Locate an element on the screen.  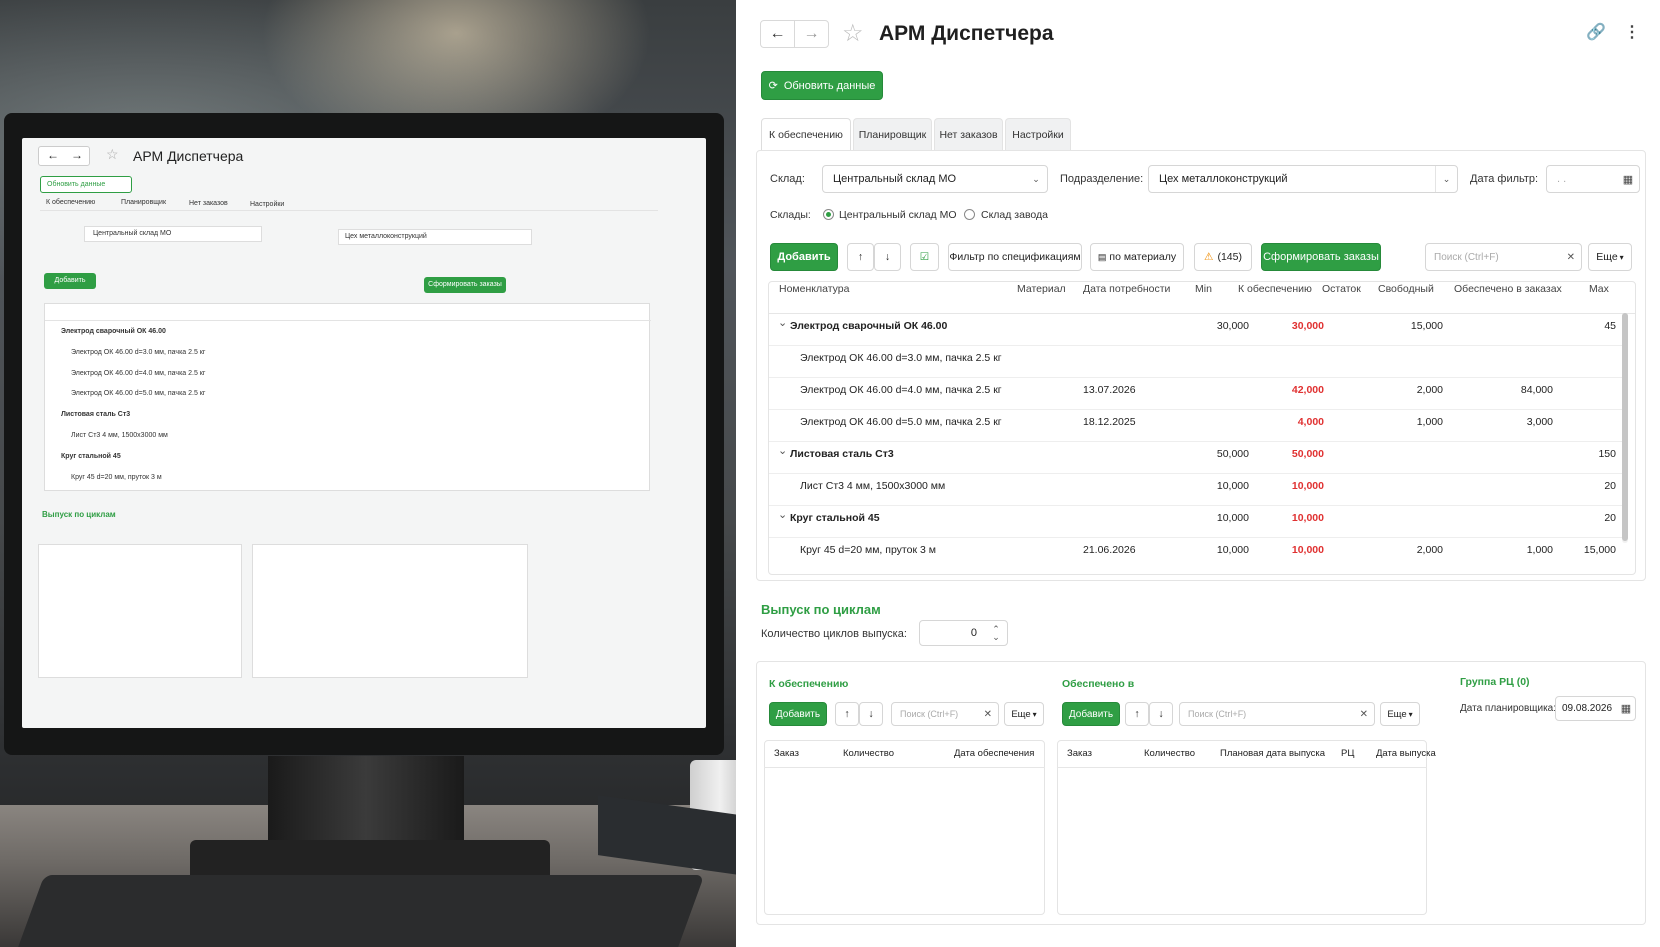
cell-min: 10,000 is located at coordinates (1232, 550).